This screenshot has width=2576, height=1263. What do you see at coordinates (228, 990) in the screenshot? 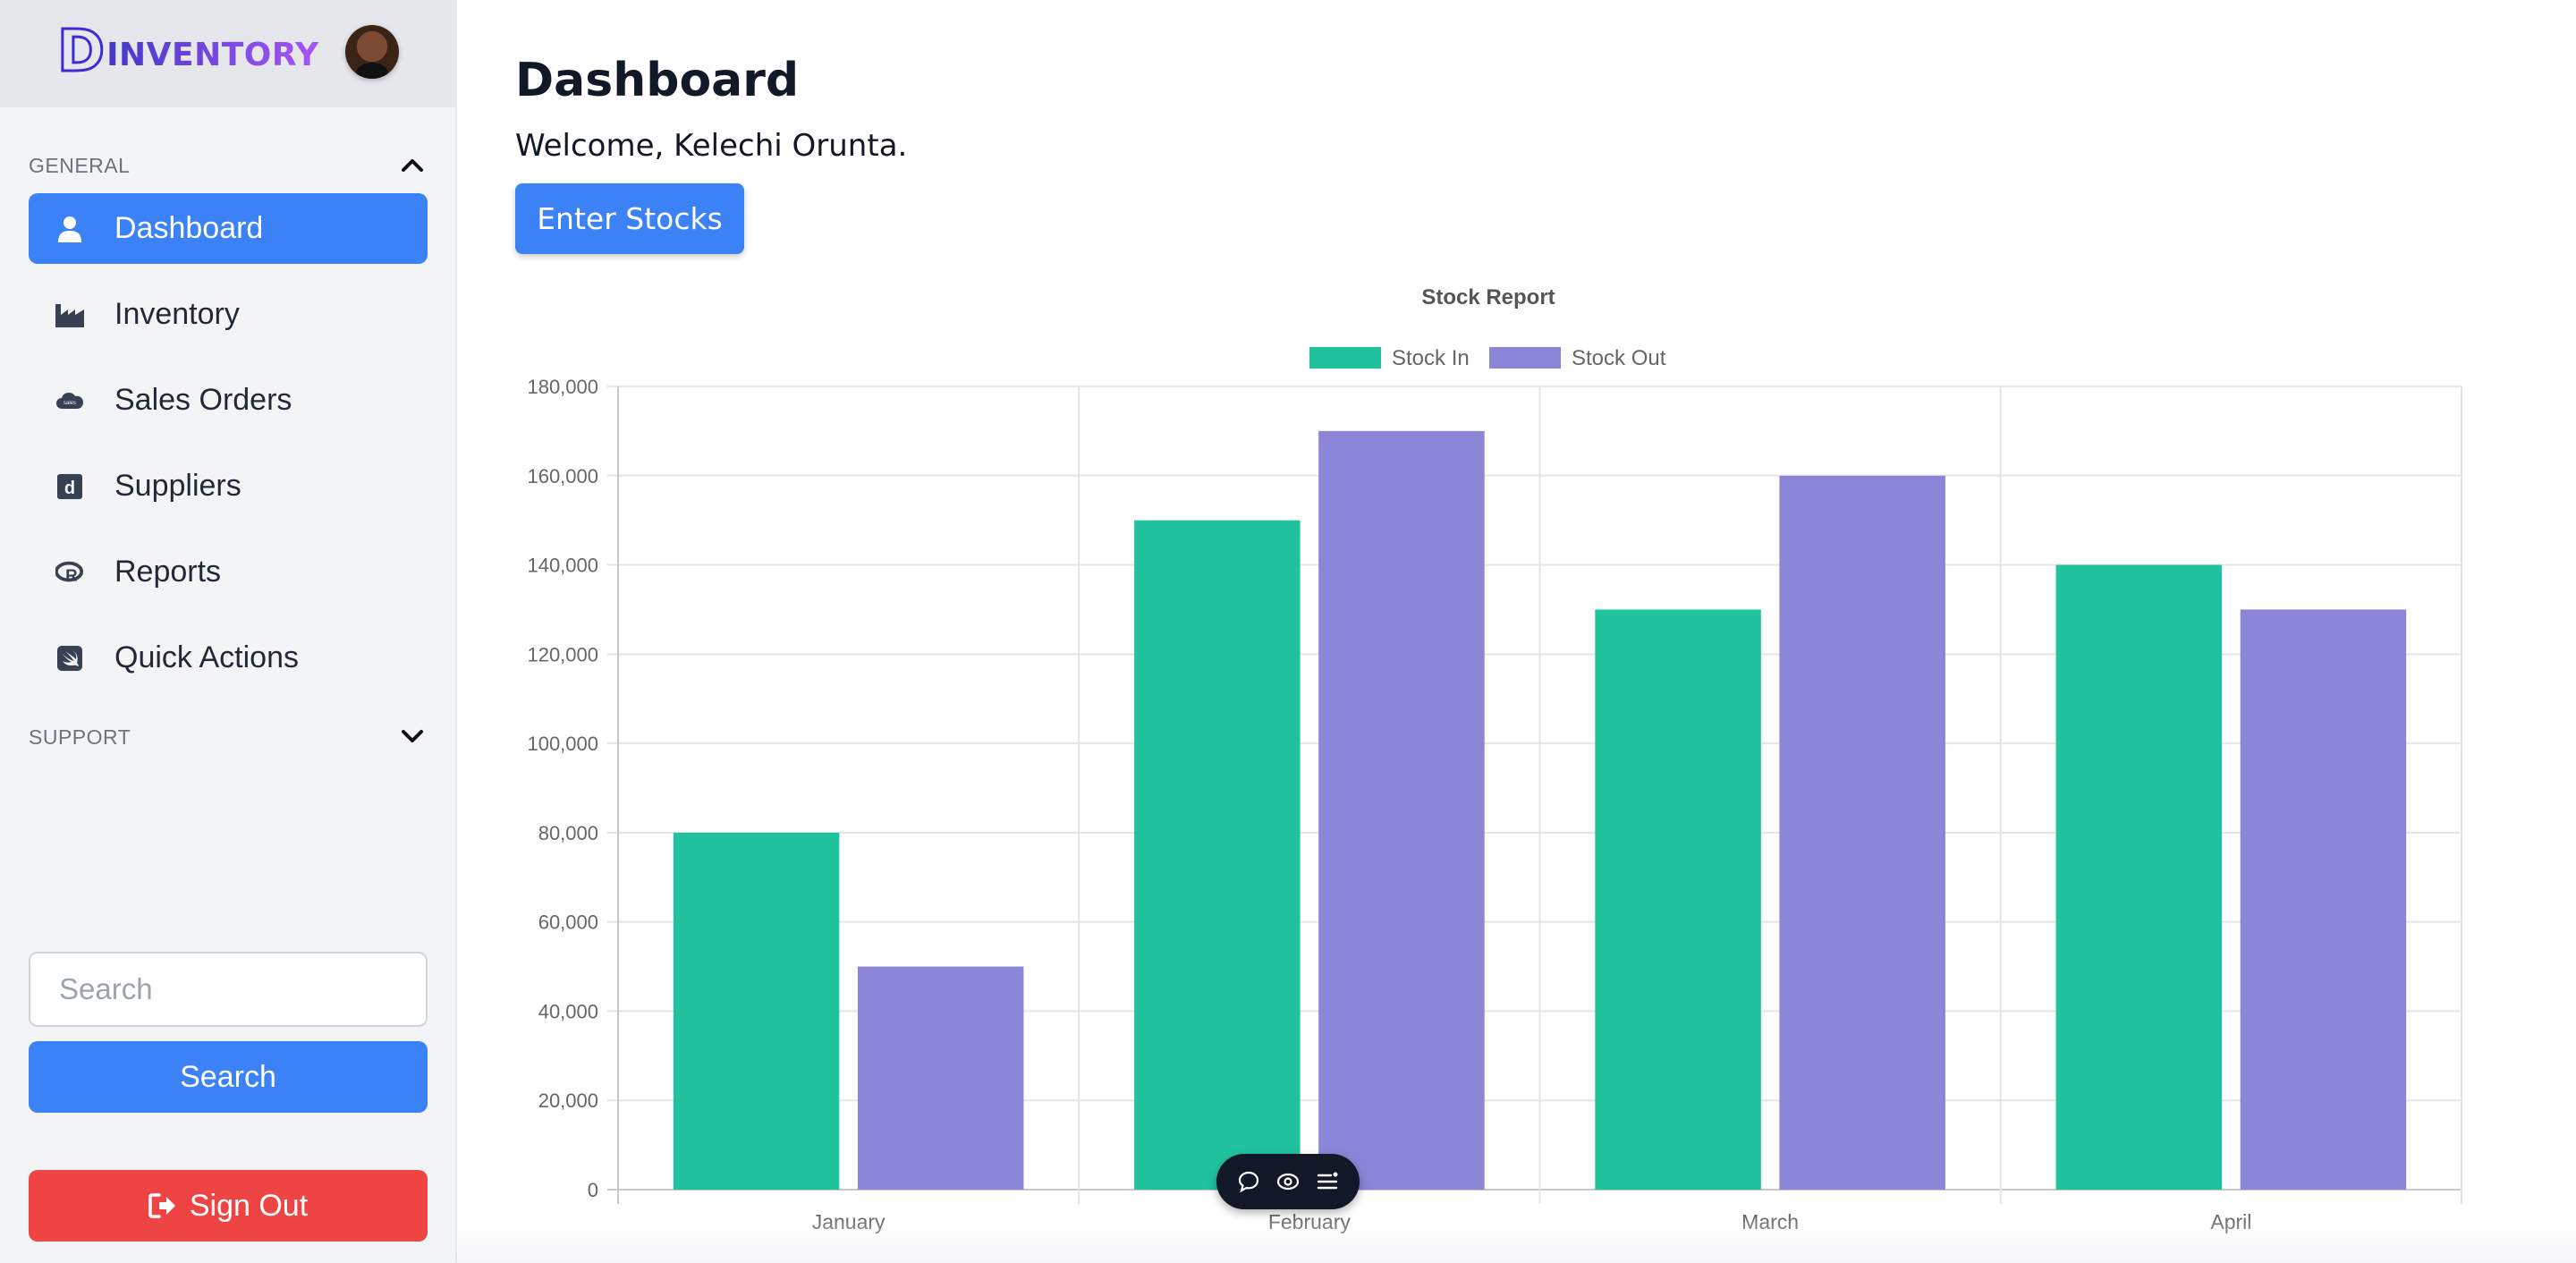
I see `search-input` at bounding box center [228, 990].